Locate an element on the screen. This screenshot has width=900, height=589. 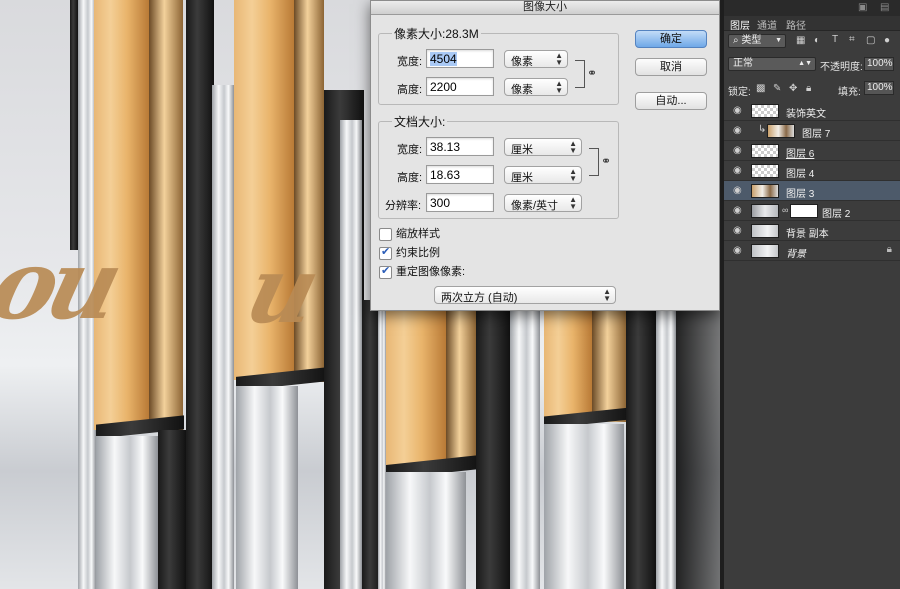
lock-position-icon: ✥ is located at coordinates (793, 88).